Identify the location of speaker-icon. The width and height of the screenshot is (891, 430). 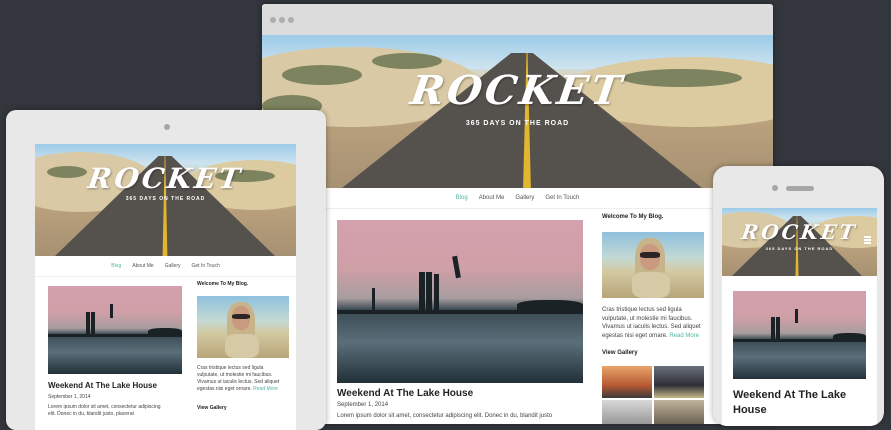
(800, 188).